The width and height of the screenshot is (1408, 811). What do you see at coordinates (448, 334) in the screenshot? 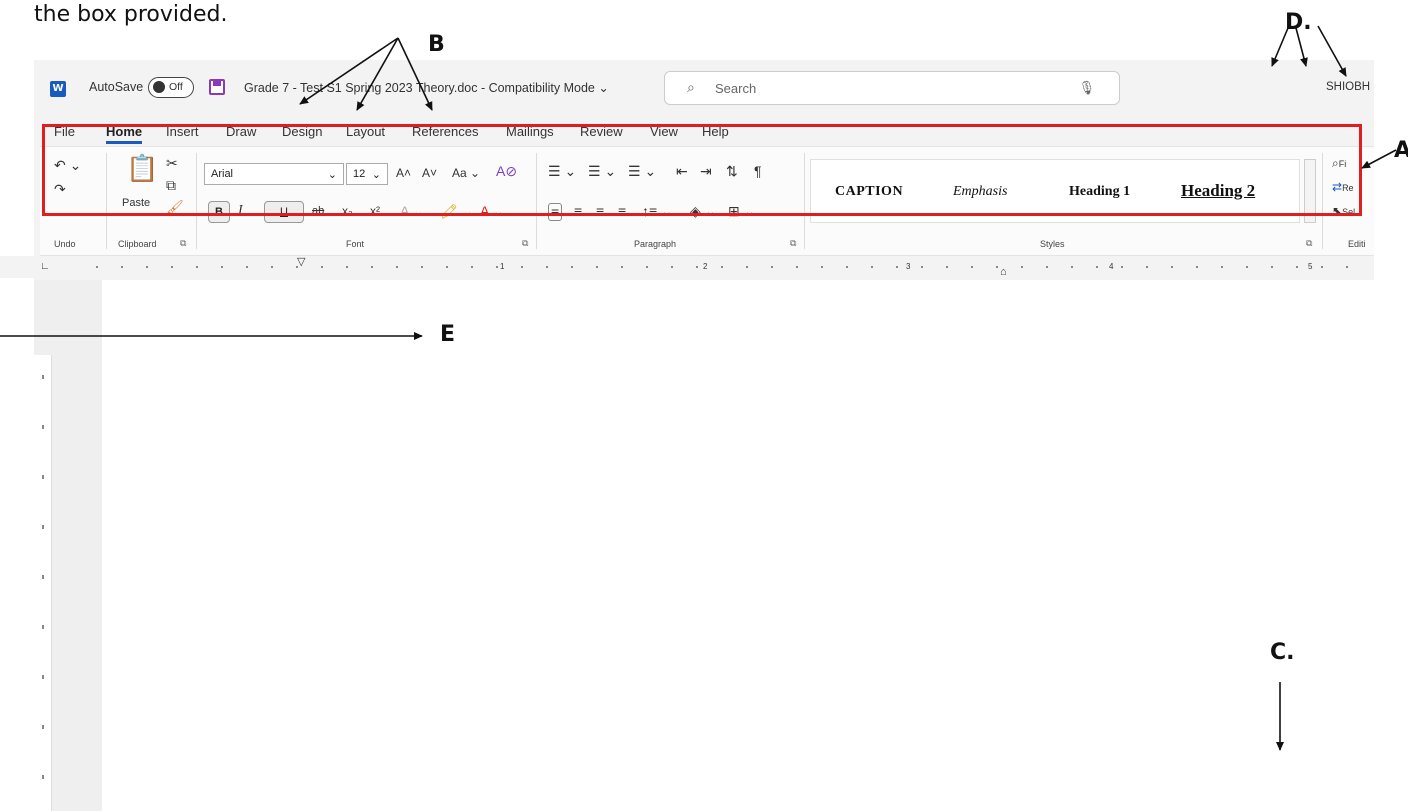
I see `label-e: E` at bounding box center [448, 334].